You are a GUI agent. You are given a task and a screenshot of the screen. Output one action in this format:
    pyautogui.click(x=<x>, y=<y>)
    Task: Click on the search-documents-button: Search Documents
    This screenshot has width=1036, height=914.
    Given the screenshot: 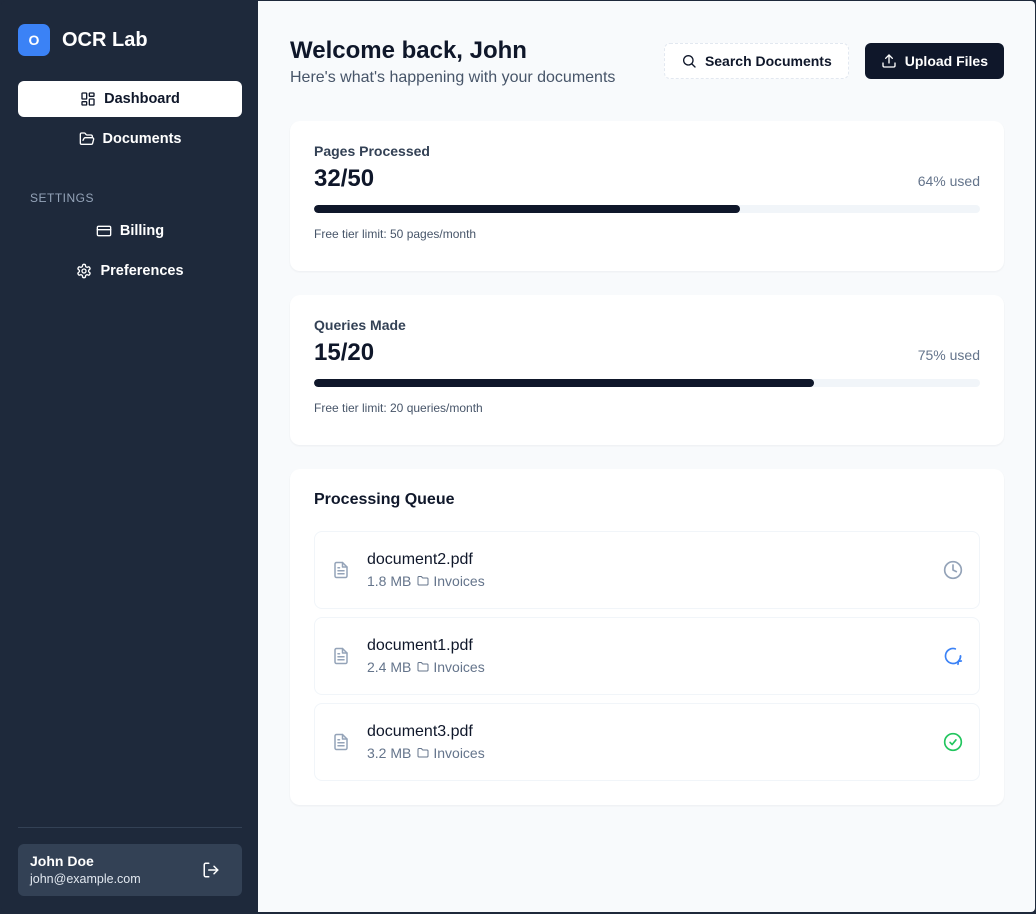 What is the action you would take?
    pyautogui.click(x=756, y=61)
    